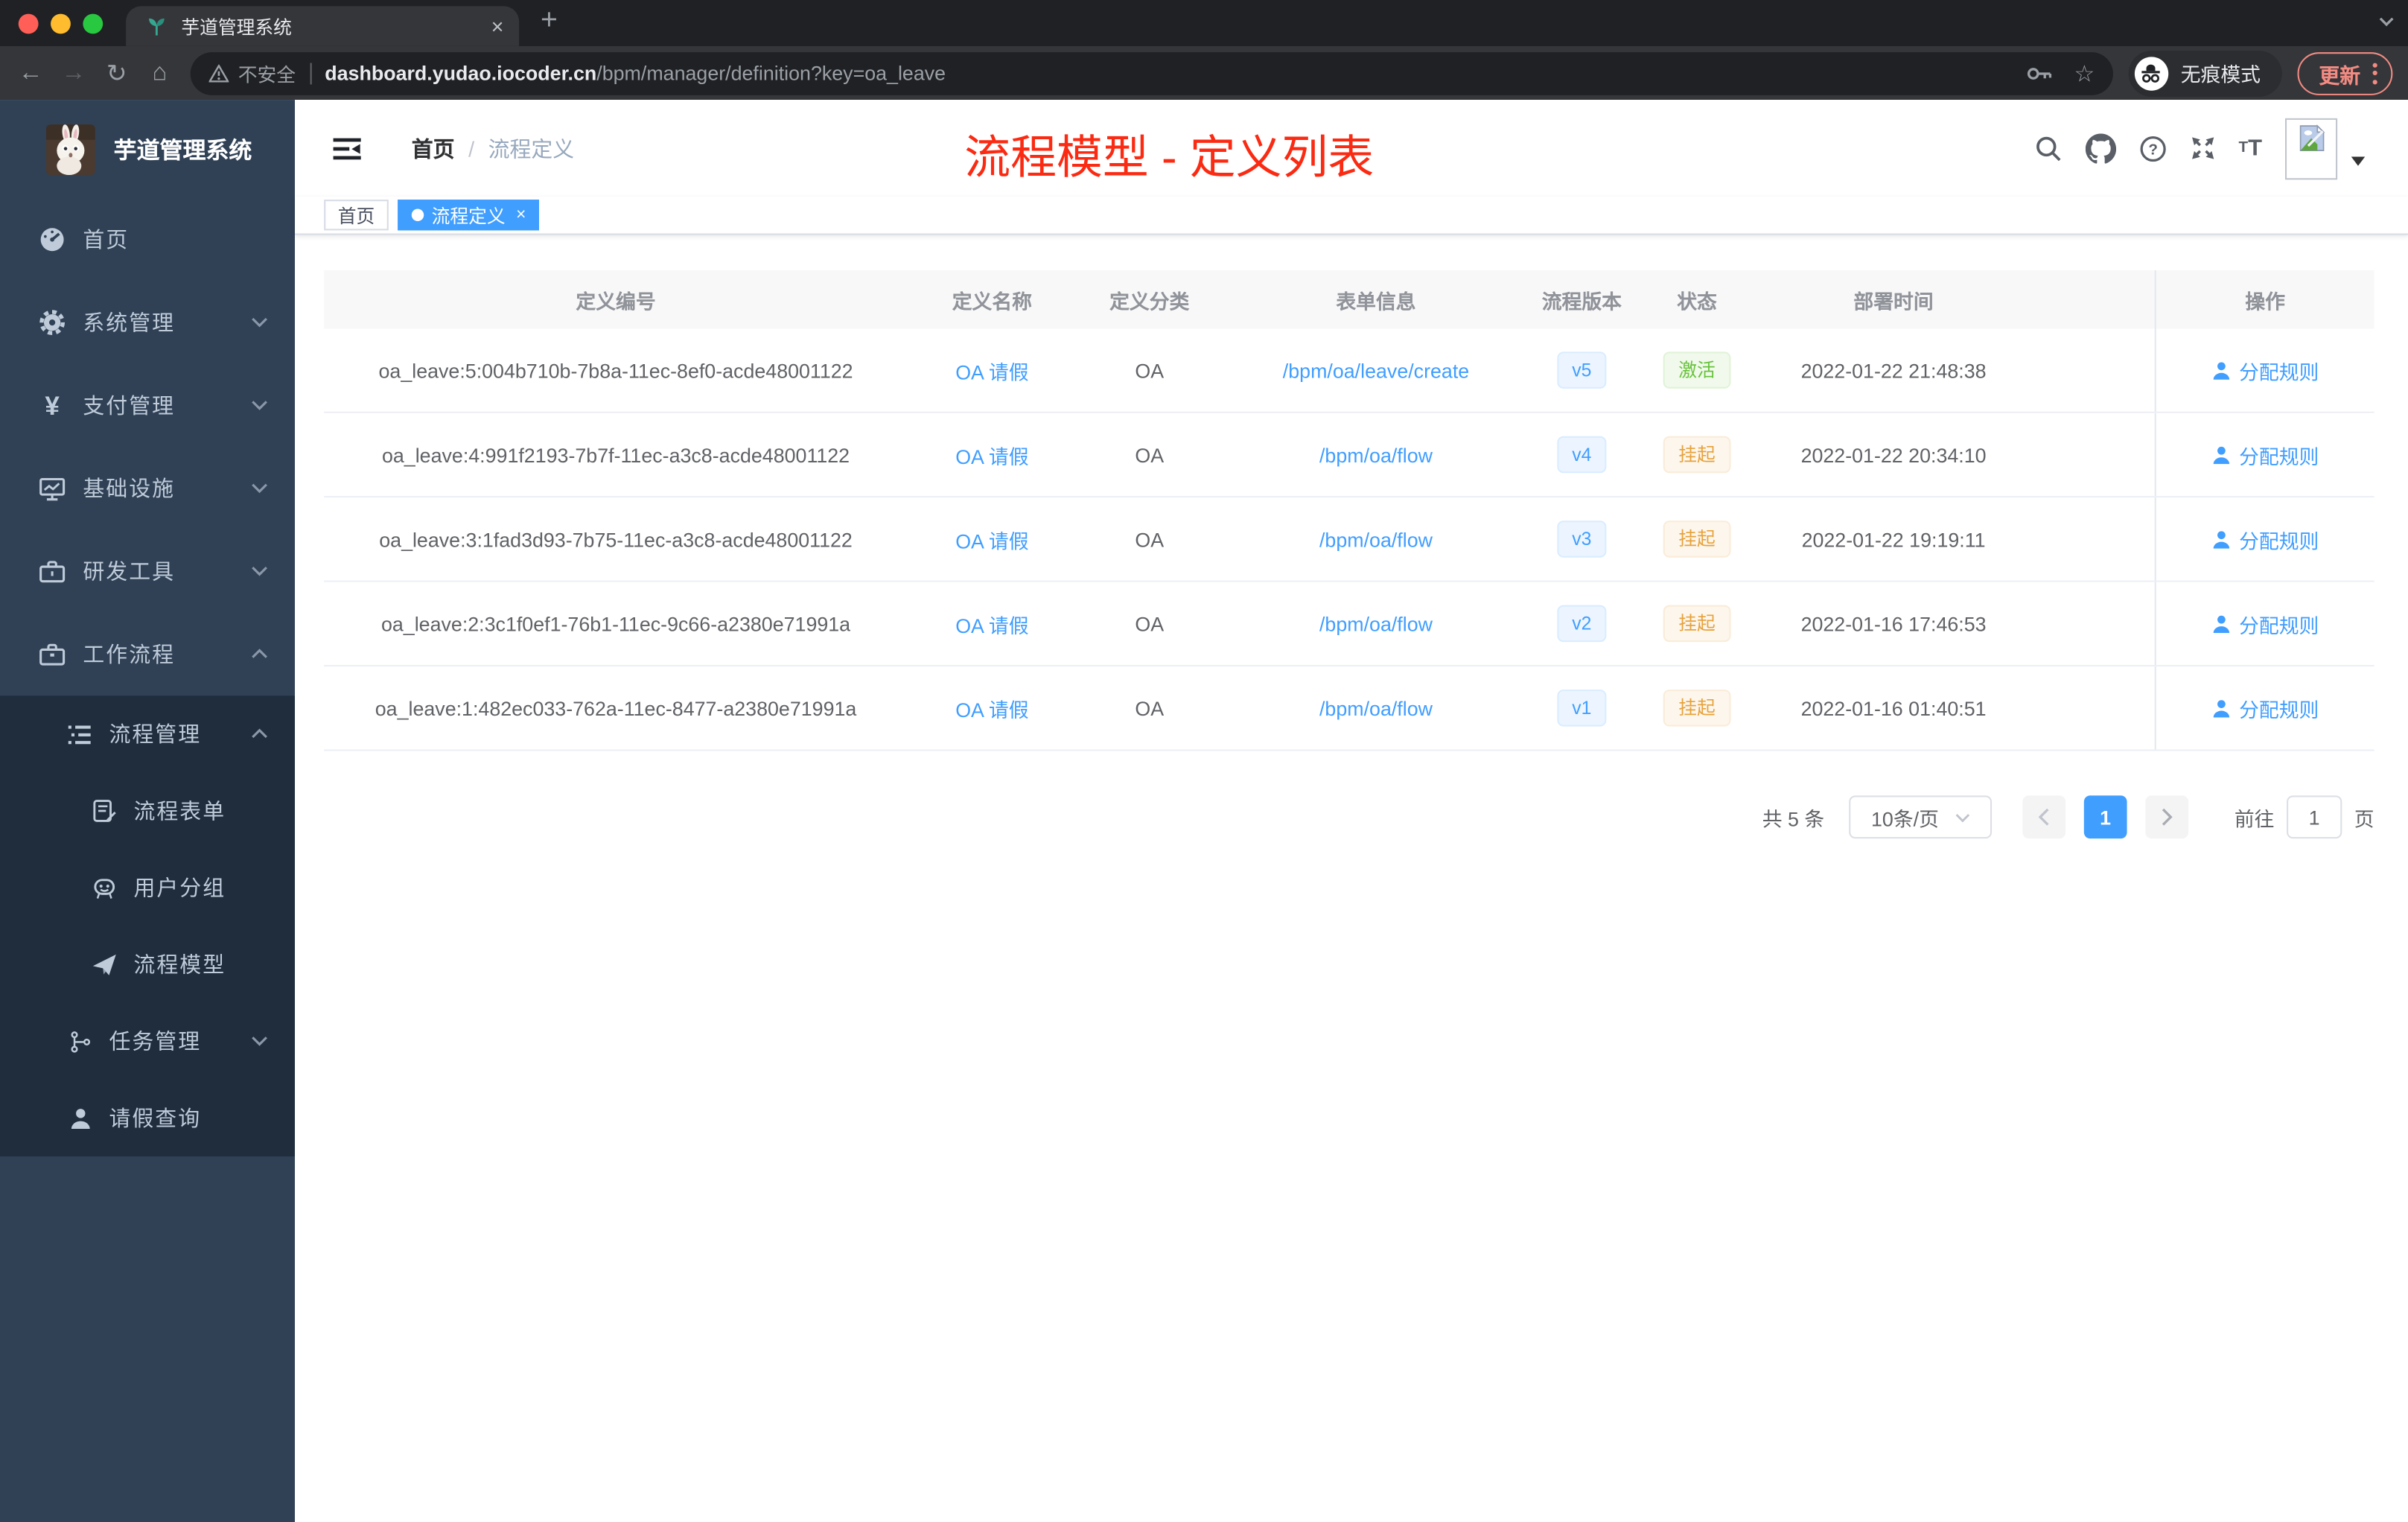 The height and width of the screenshot is (1522, 2408). What do you see at coordinates (147, 964) in the screenshot?
I see `sidebar-item-process-model: 流程模型` at bounding box center [147, 964].